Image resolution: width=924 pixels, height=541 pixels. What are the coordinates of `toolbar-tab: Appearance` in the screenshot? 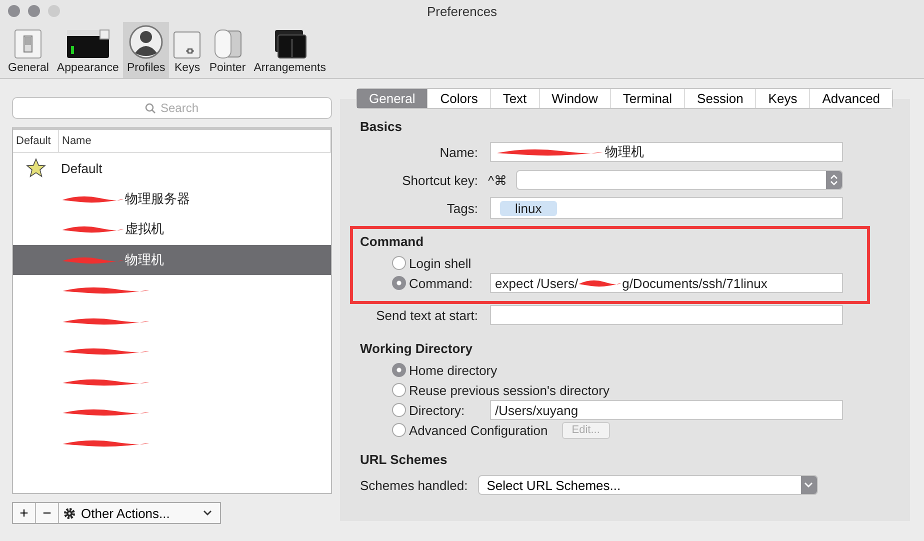 It's located at (87, 50).